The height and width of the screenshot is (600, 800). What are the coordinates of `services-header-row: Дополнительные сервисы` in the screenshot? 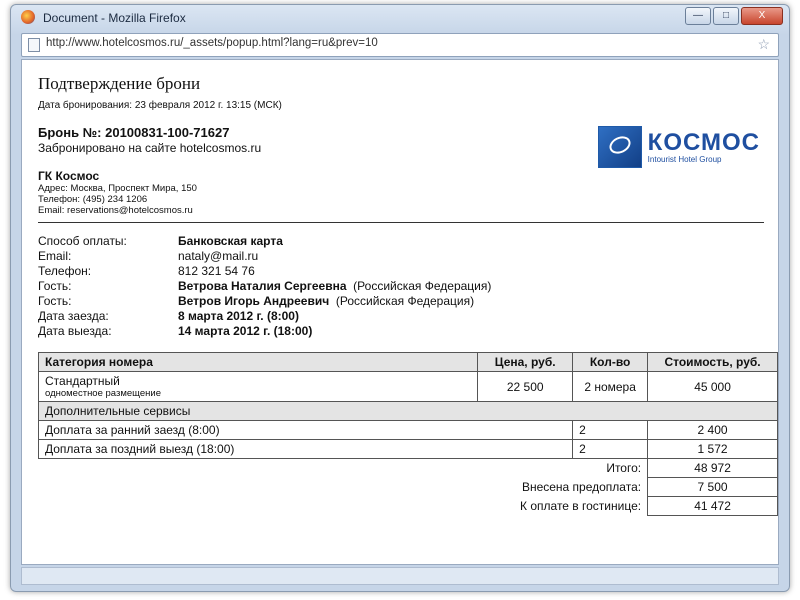 It's located at (408, 411).